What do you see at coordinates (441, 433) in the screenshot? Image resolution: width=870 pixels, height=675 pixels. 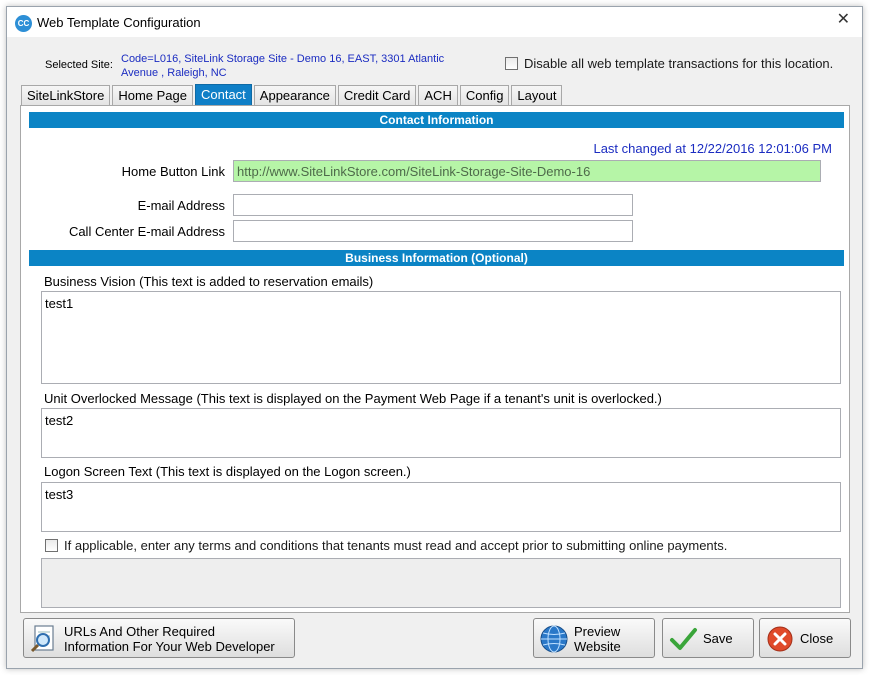 I see `unit-overlocked-textarea: test2` at bounding box center [441, 433].